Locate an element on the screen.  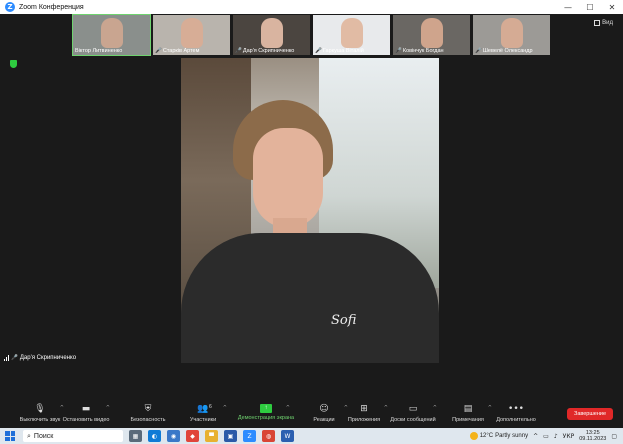
participant-name: Гаркуша Віталій is located at coordinates (343, 51).